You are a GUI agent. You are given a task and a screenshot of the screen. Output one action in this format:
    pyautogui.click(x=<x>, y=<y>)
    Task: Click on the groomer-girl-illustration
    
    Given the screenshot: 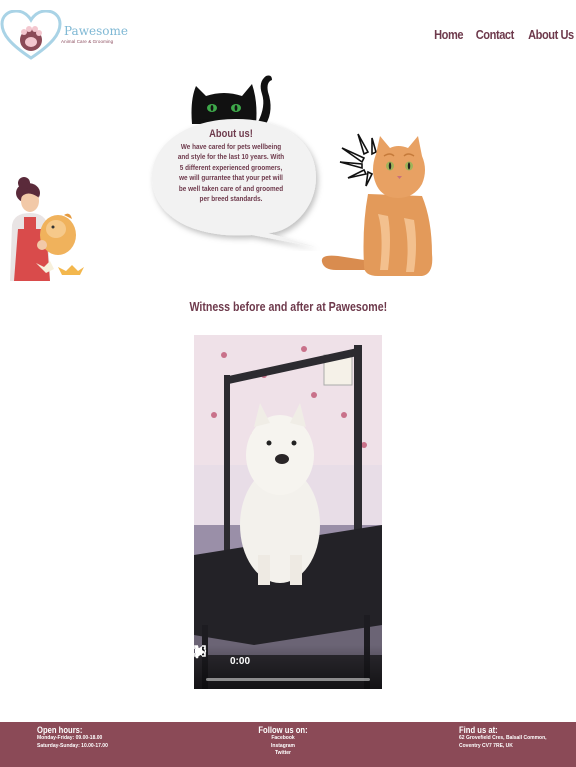 What is the action you would take?
    pyautogui.click(x=47, y=229)
    